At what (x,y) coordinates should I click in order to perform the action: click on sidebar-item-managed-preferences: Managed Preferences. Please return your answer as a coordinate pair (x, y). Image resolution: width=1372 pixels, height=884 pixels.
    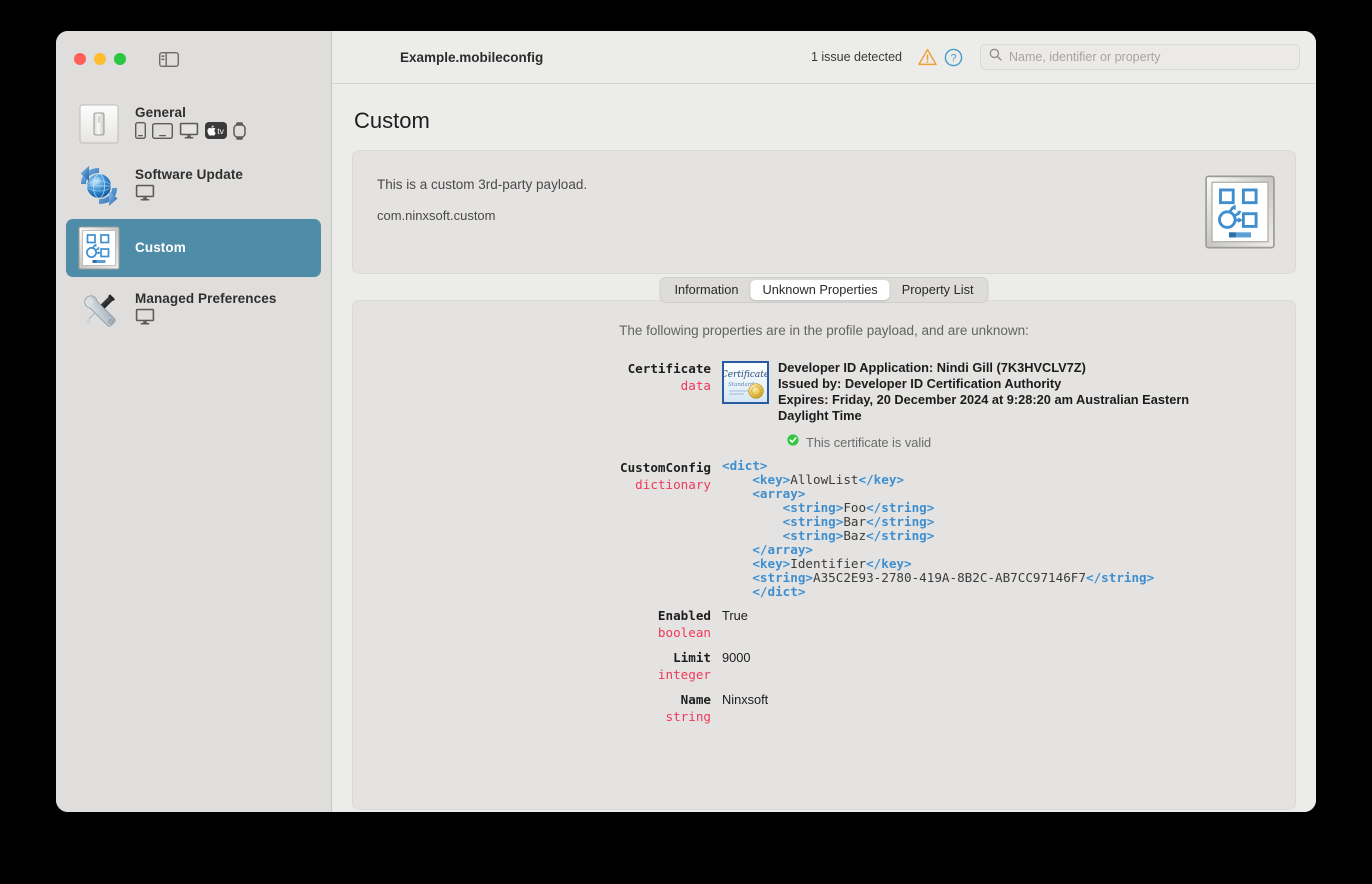
    Looking at the image, I should click on (193, 310).